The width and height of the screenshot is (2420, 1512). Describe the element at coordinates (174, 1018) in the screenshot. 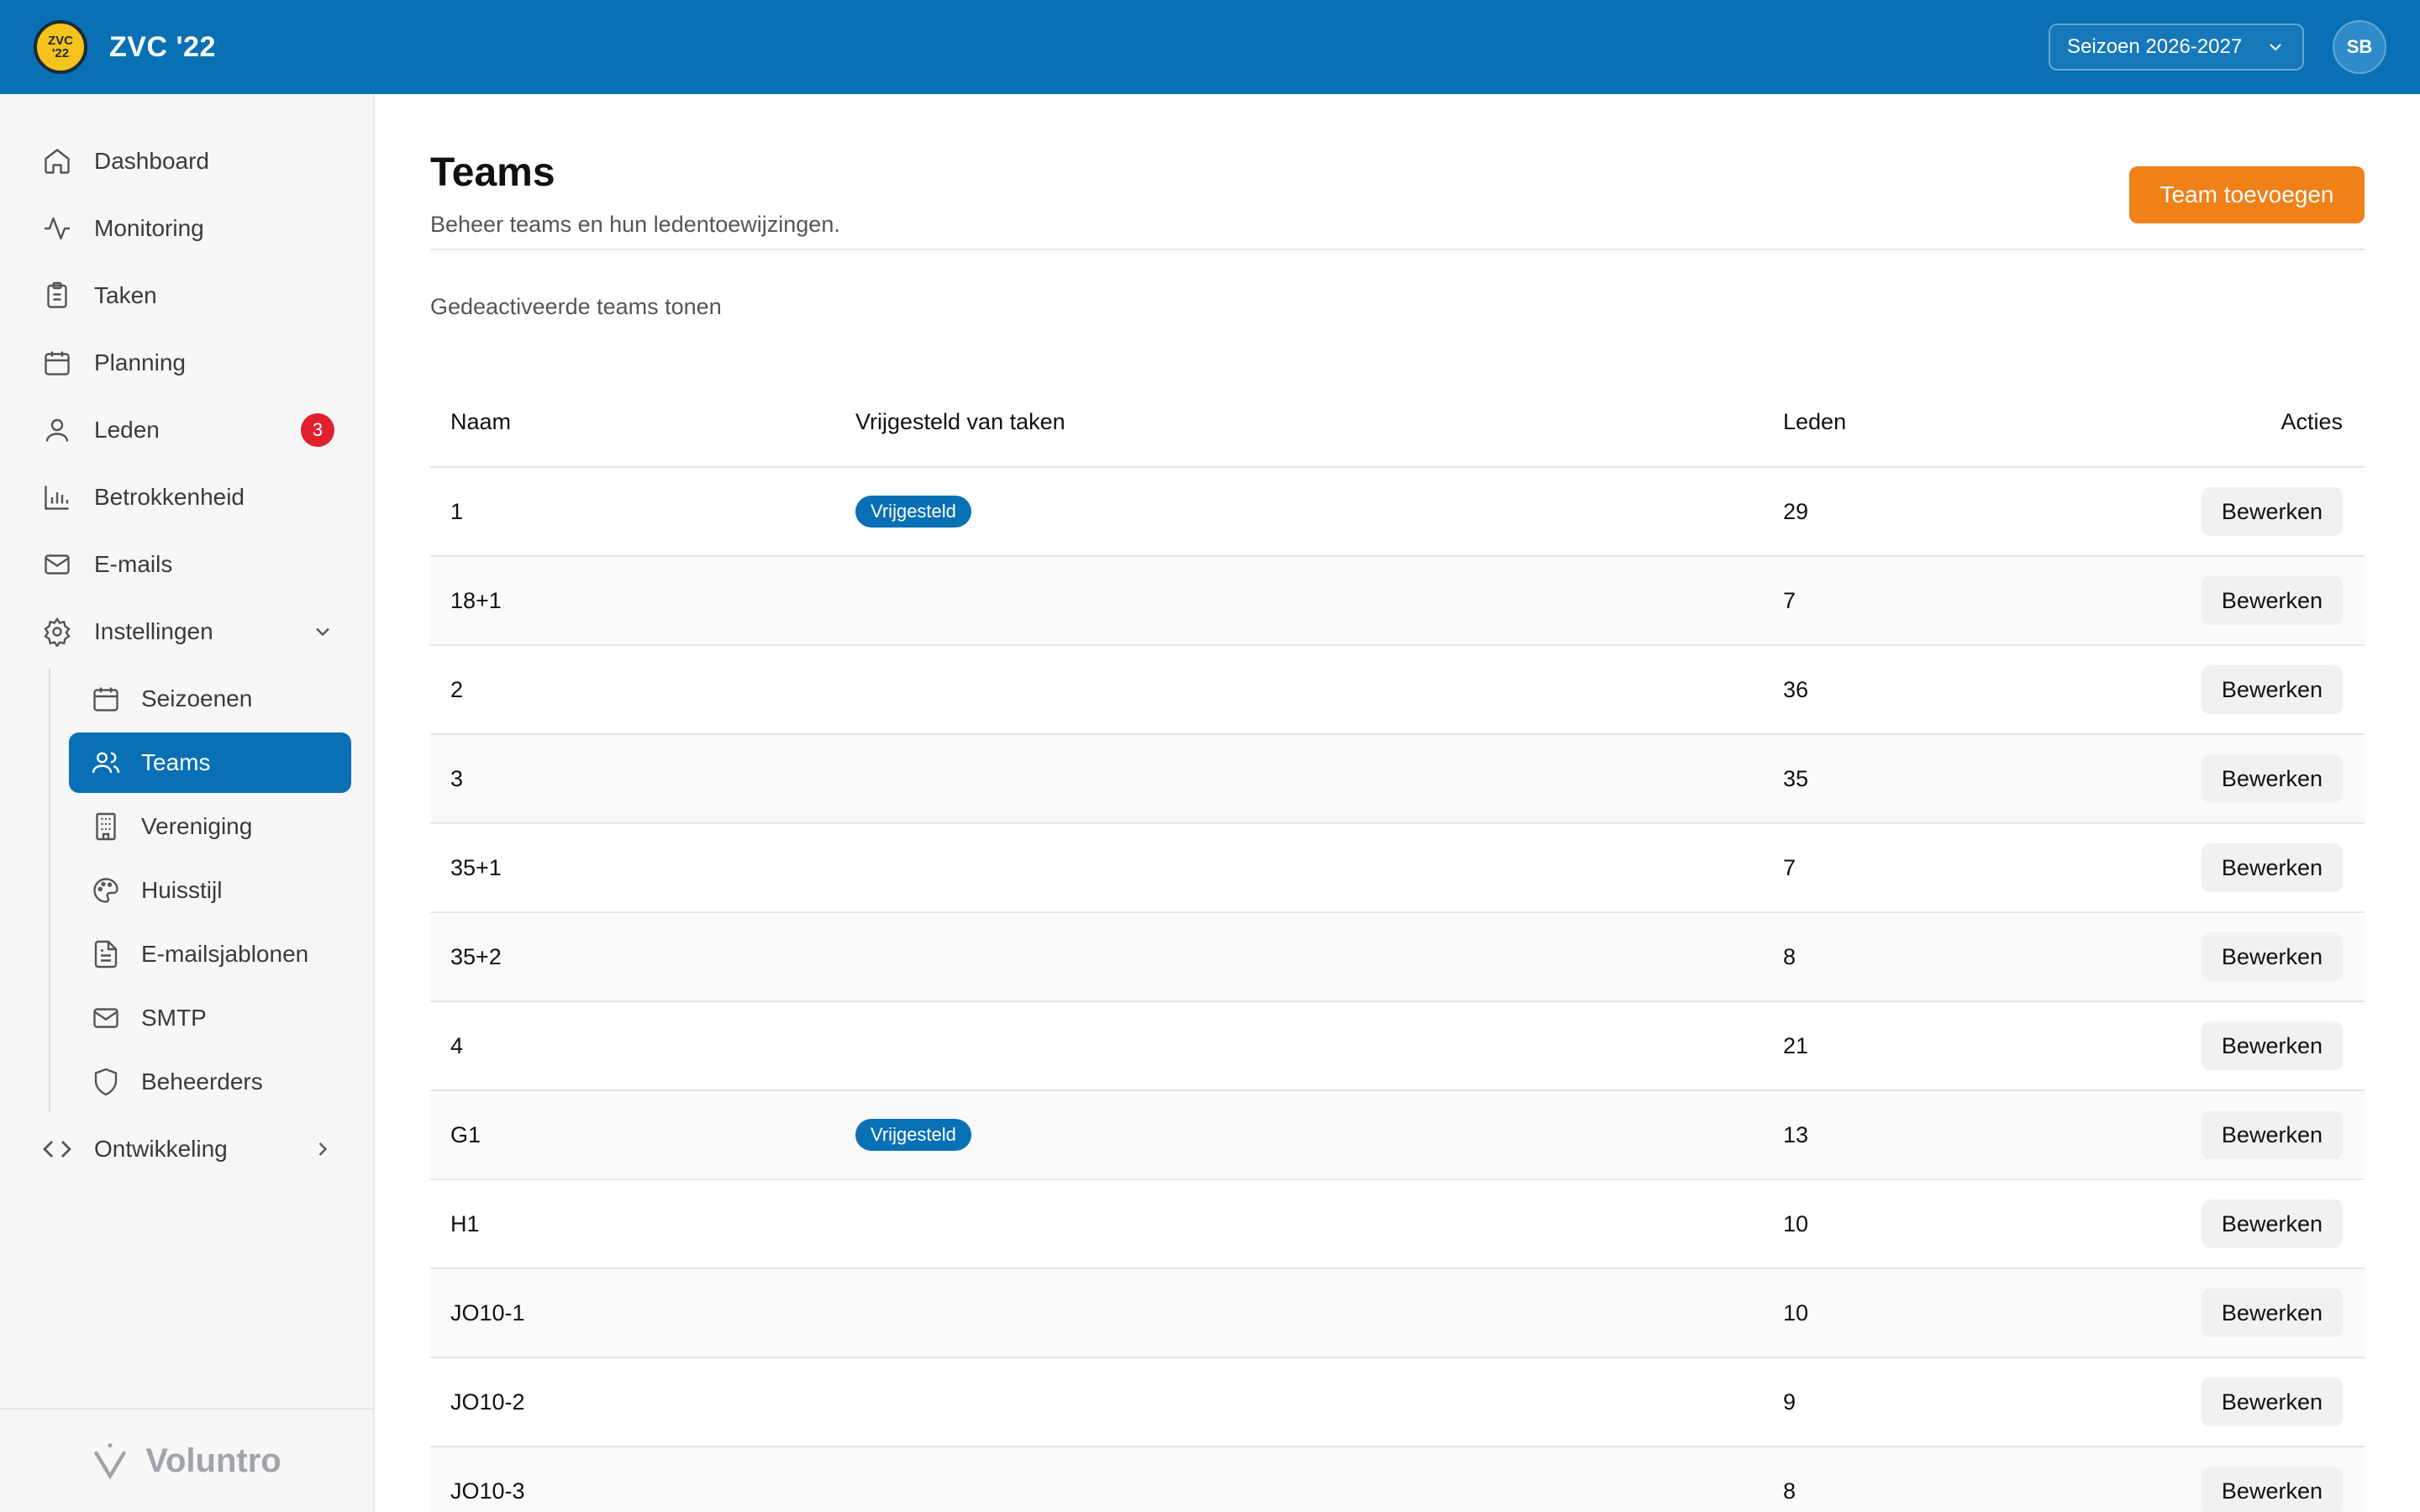

I see `sidebar-item-label: SMTP` at that location.